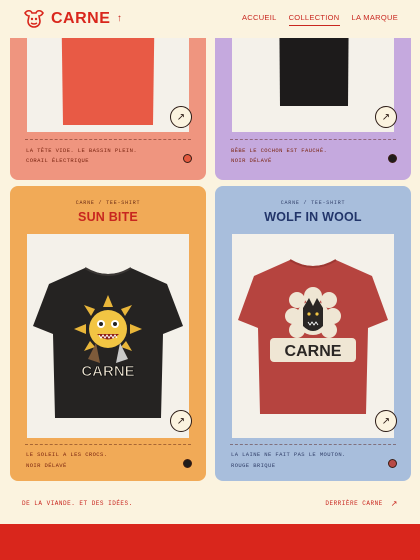 The height and width of the screenshot is (560, 420). What do you see at coordinates (67, 454) in the screenshot?
I see `product-tagline: LE SOLEIL A LES CROCS.` at bounding box center [67, 454].